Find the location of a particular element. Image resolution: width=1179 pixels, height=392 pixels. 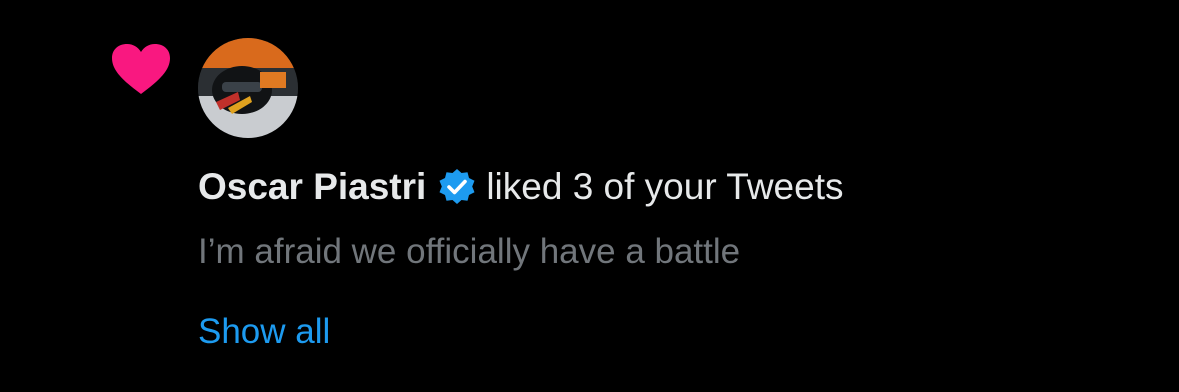

avatar is located at coordinates (248, 88).